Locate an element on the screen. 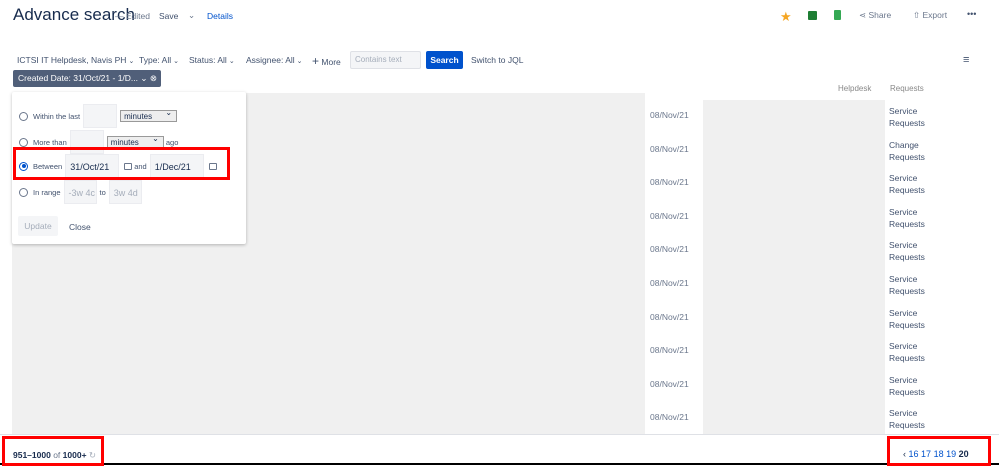  within-last-input is located at coordinates (100, 116).